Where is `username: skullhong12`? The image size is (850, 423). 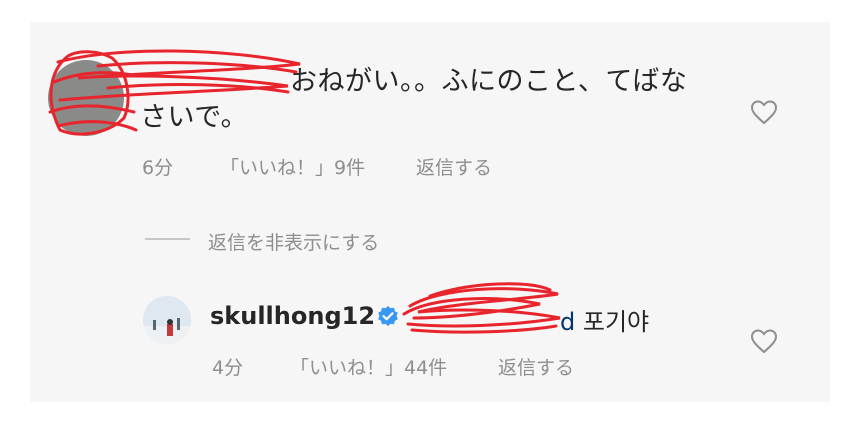 username: skullhong12 is located at coordinates (292, 316).